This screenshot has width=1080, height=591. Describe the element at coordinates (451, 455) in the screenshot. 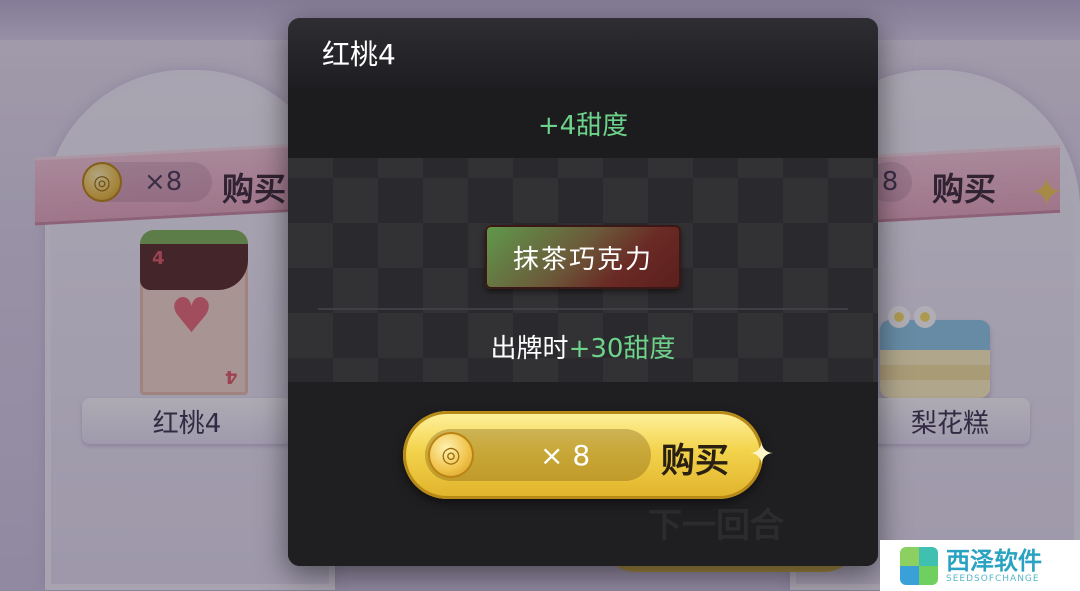

I see `coin-icon: ◎` at that location.